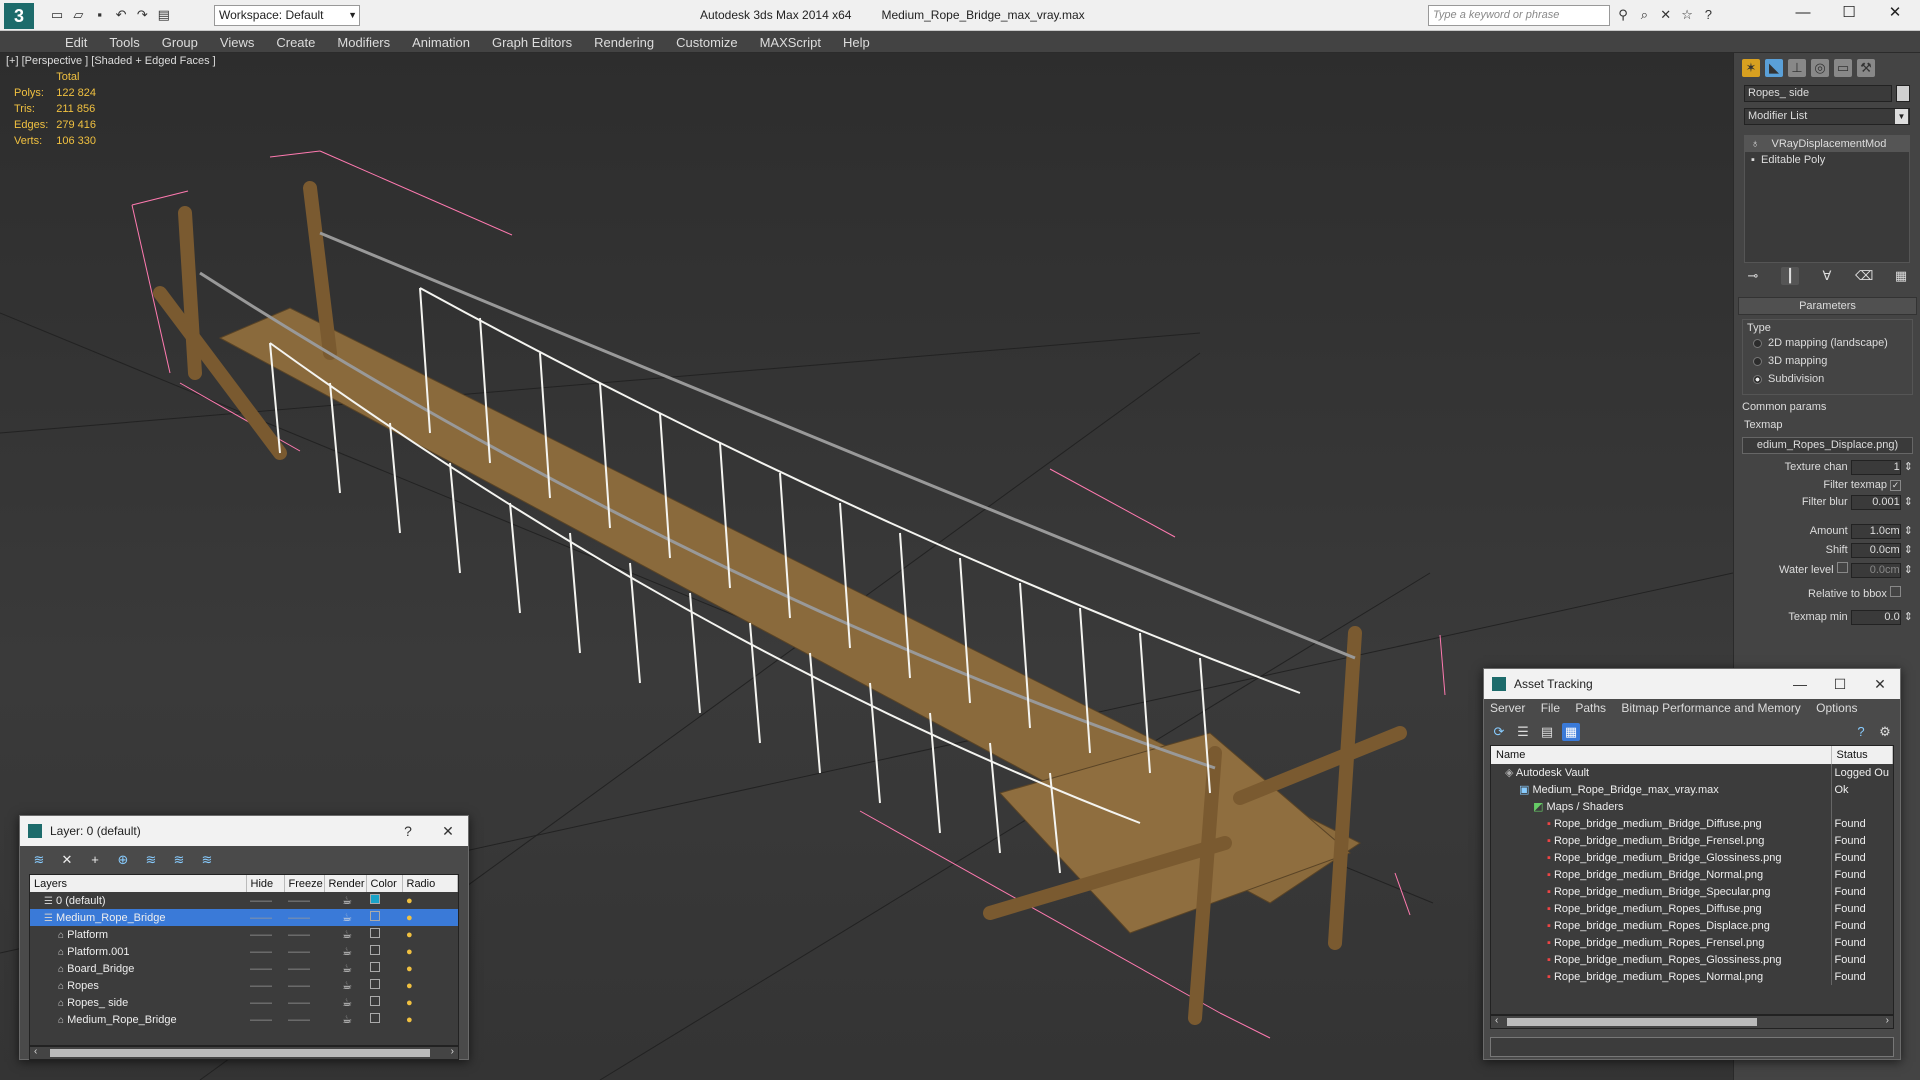  I want to click on texmap-min-spinner: 0.0, so click(1875, 617).